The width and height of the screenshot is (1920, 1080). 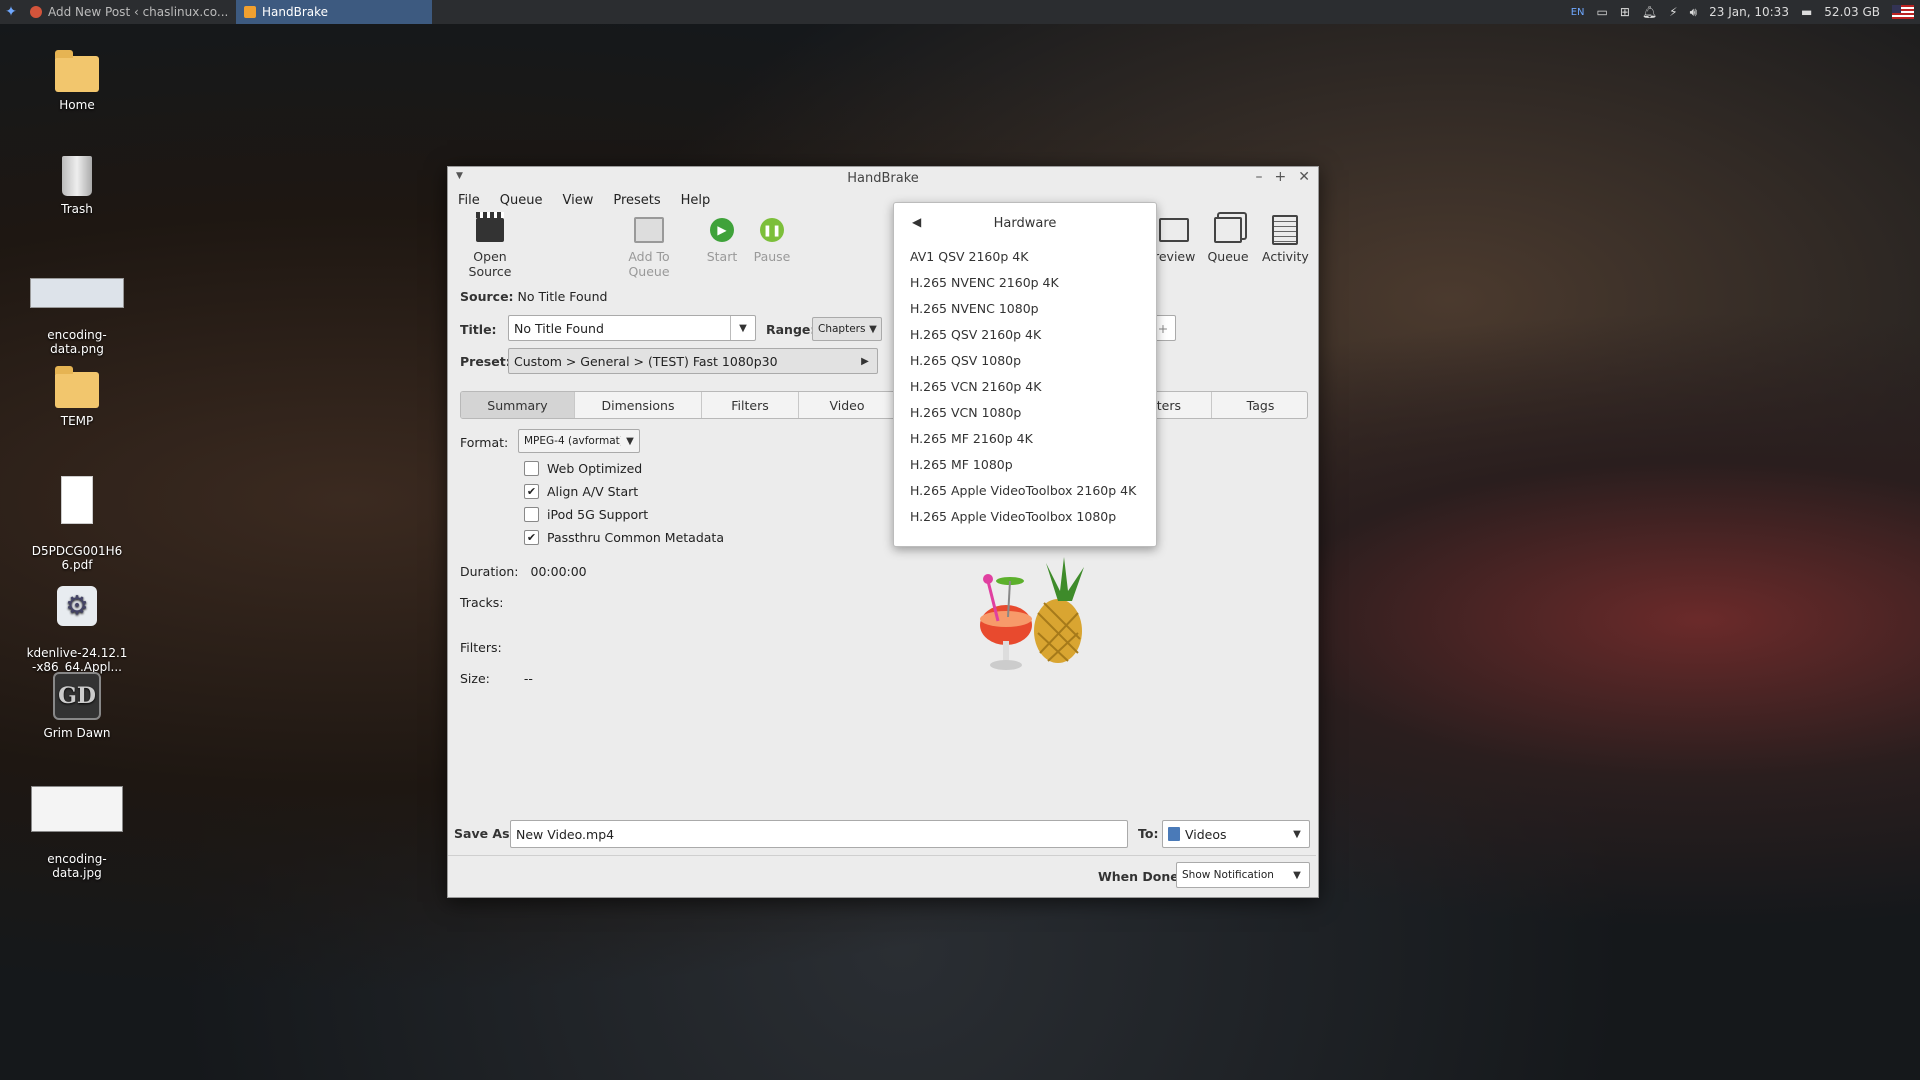 I want to click on back-arrow-icon: ◀, so click(x=916, y=222).